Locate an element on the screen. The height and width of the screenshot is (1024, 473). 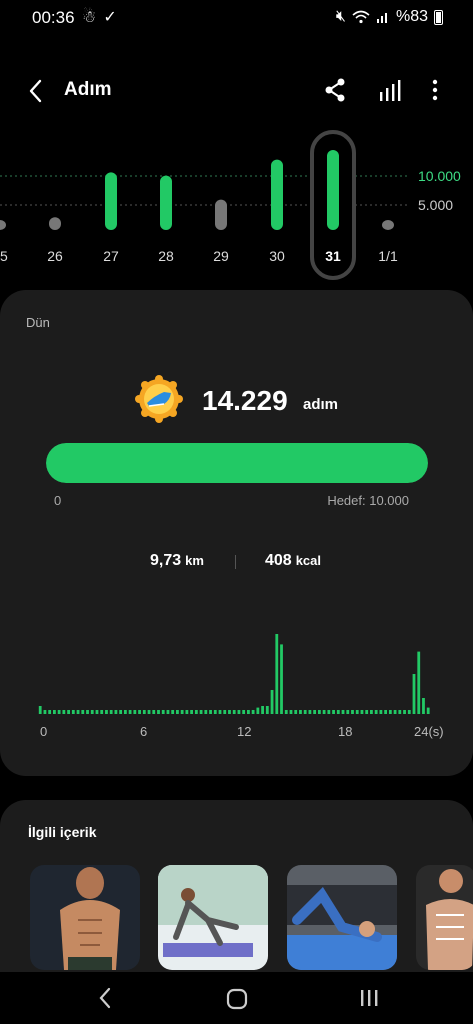
distance-value: 9,73 is located at coordinates (166, 560).